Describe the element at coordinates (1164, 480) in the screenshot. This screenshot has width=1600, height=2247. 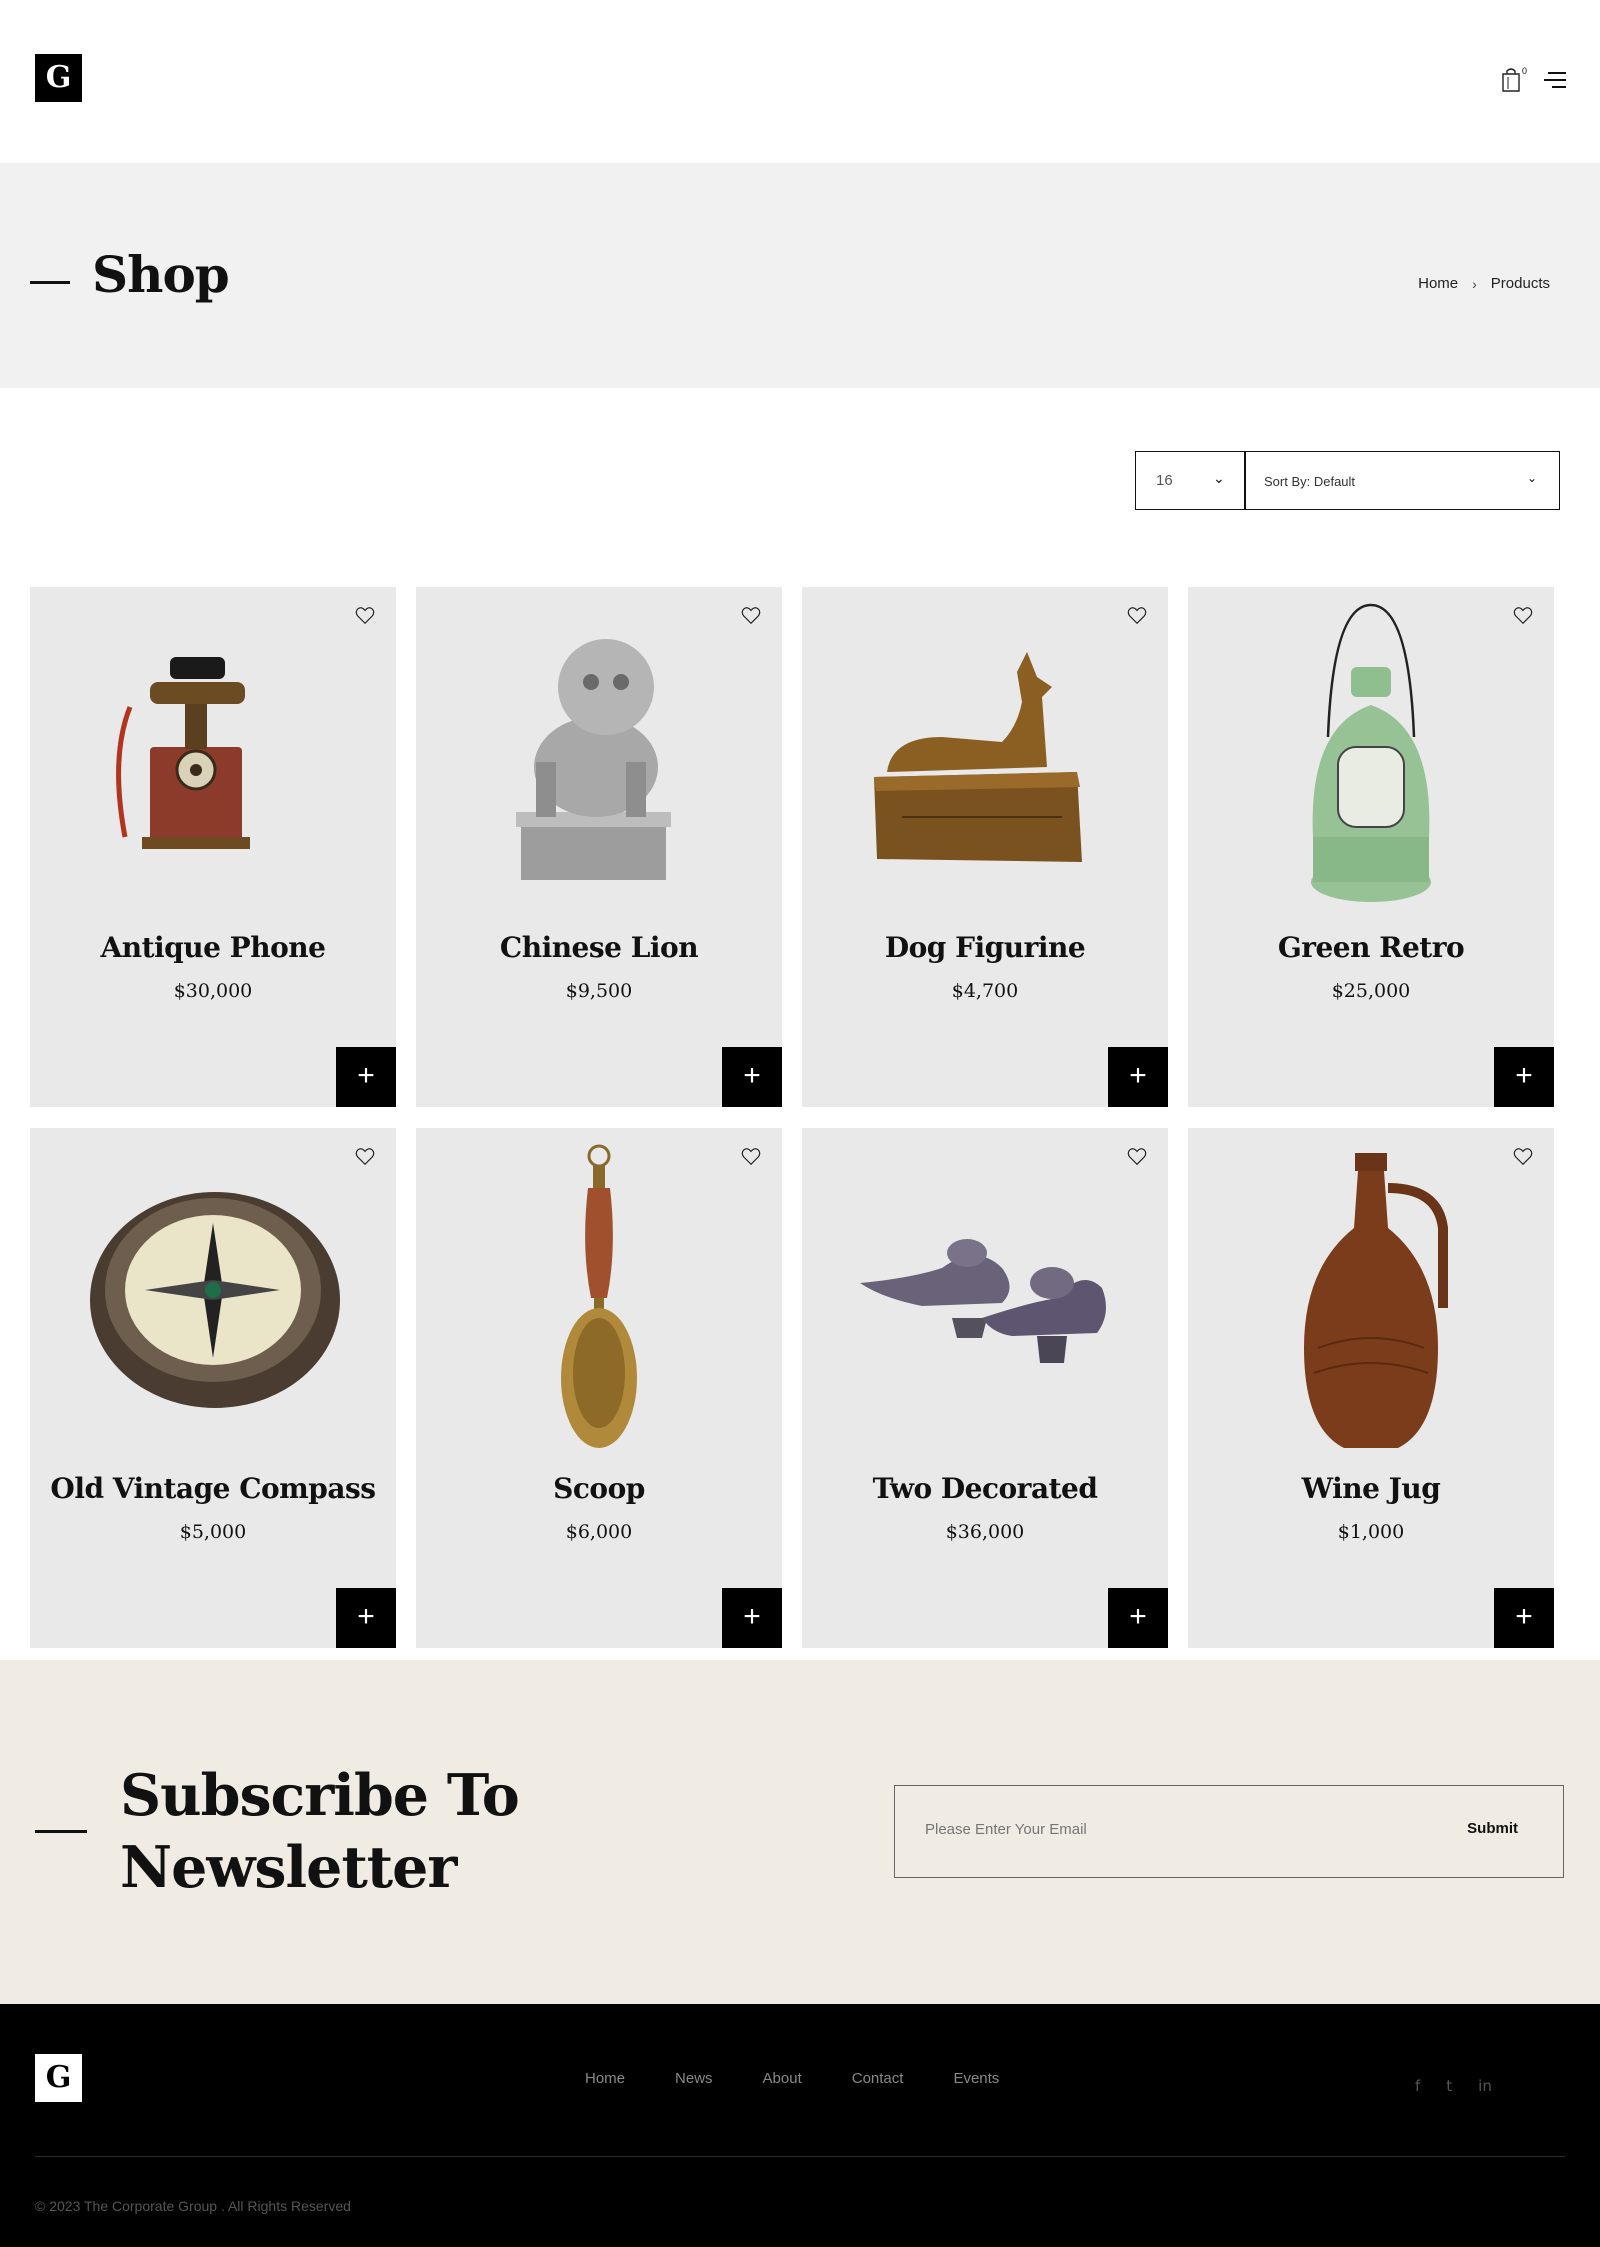
I see `per-page-value: 16` at that location.